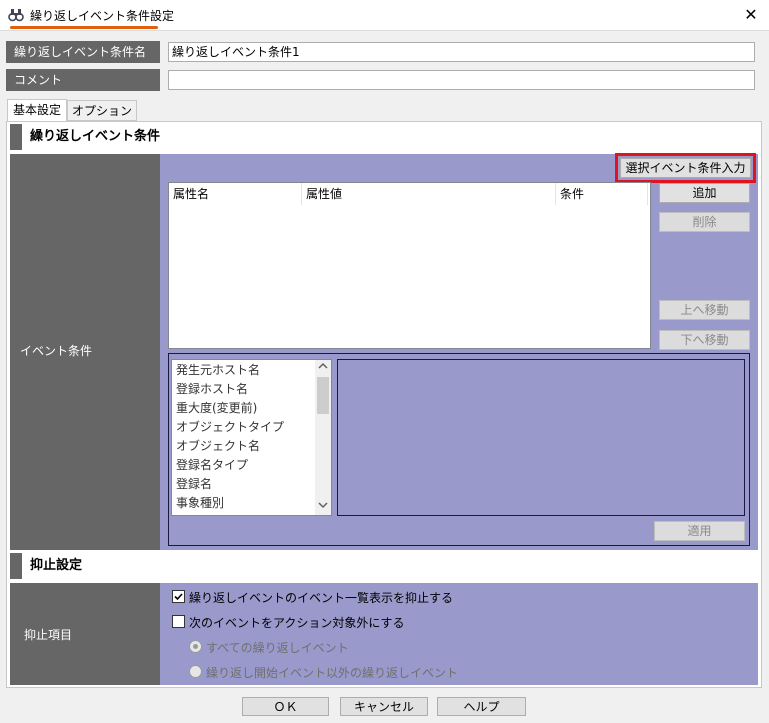 The image size is (769, 723). I want to click on tab-options: オプション, so click(102, 110).